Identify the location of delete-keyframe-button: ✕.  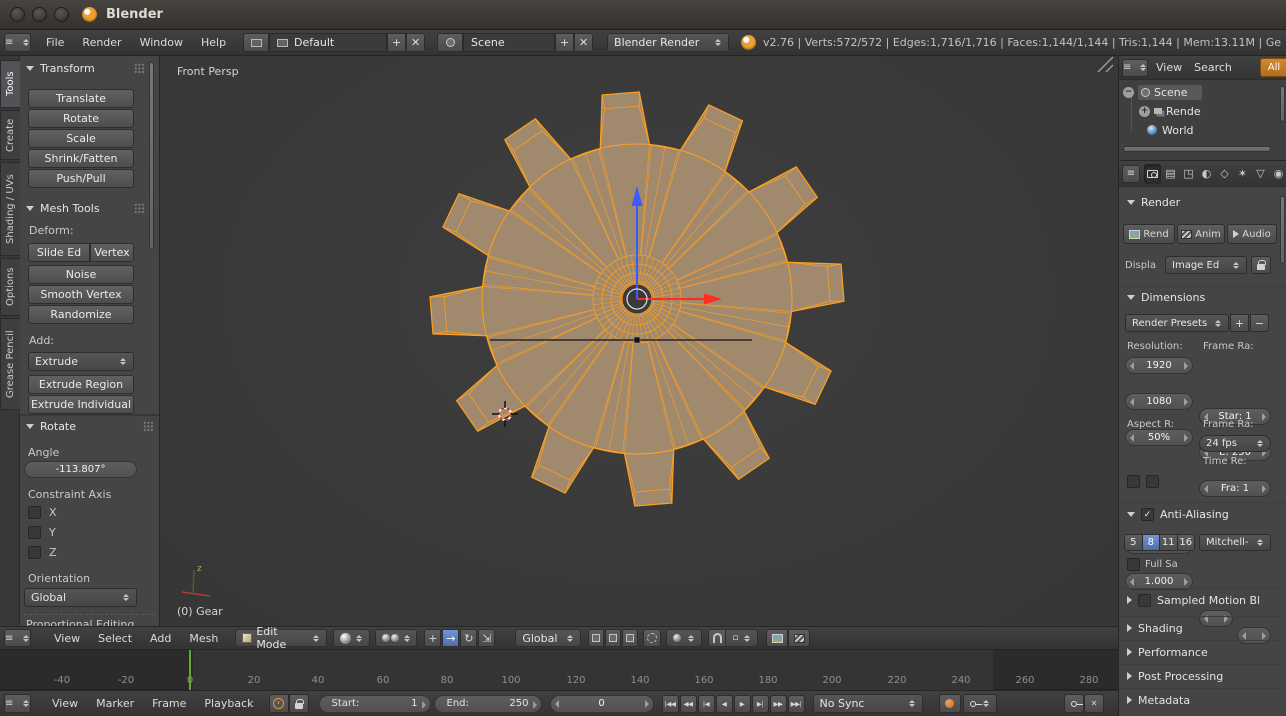
(1094, 703).